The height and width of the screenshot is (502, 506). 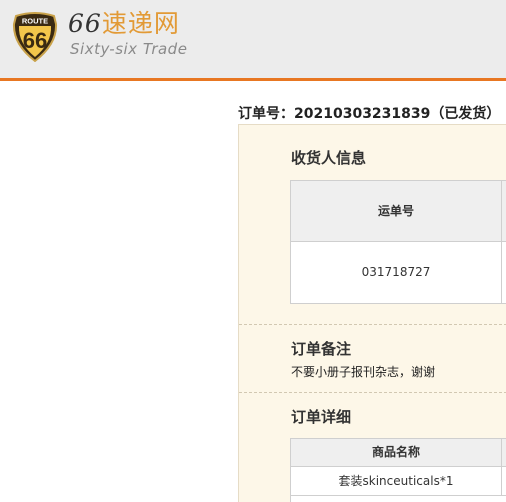 What do you see at coordinates (363, 372) in the screenshot?
I see `remarks-text: 不要小册子报刊杂志，谢谢` at bounding box center [363, 372].